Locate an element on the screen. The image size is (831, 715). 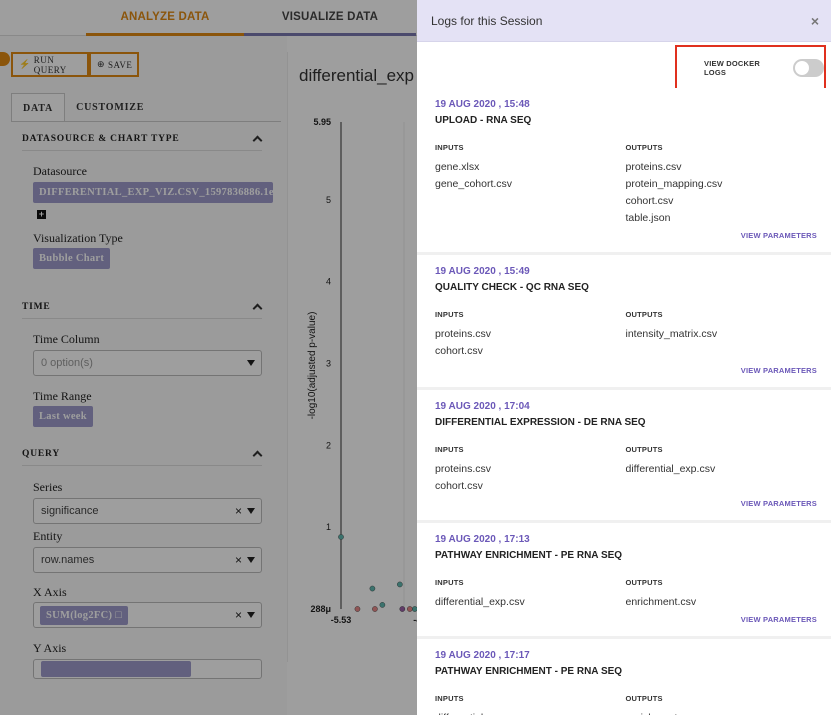
output-file: cohort.csv is located at coordinates (649, 201).